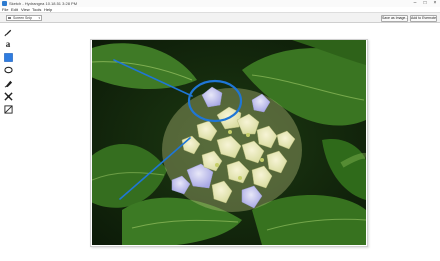  I want to click on ellipse-tool, so click(8, 70).